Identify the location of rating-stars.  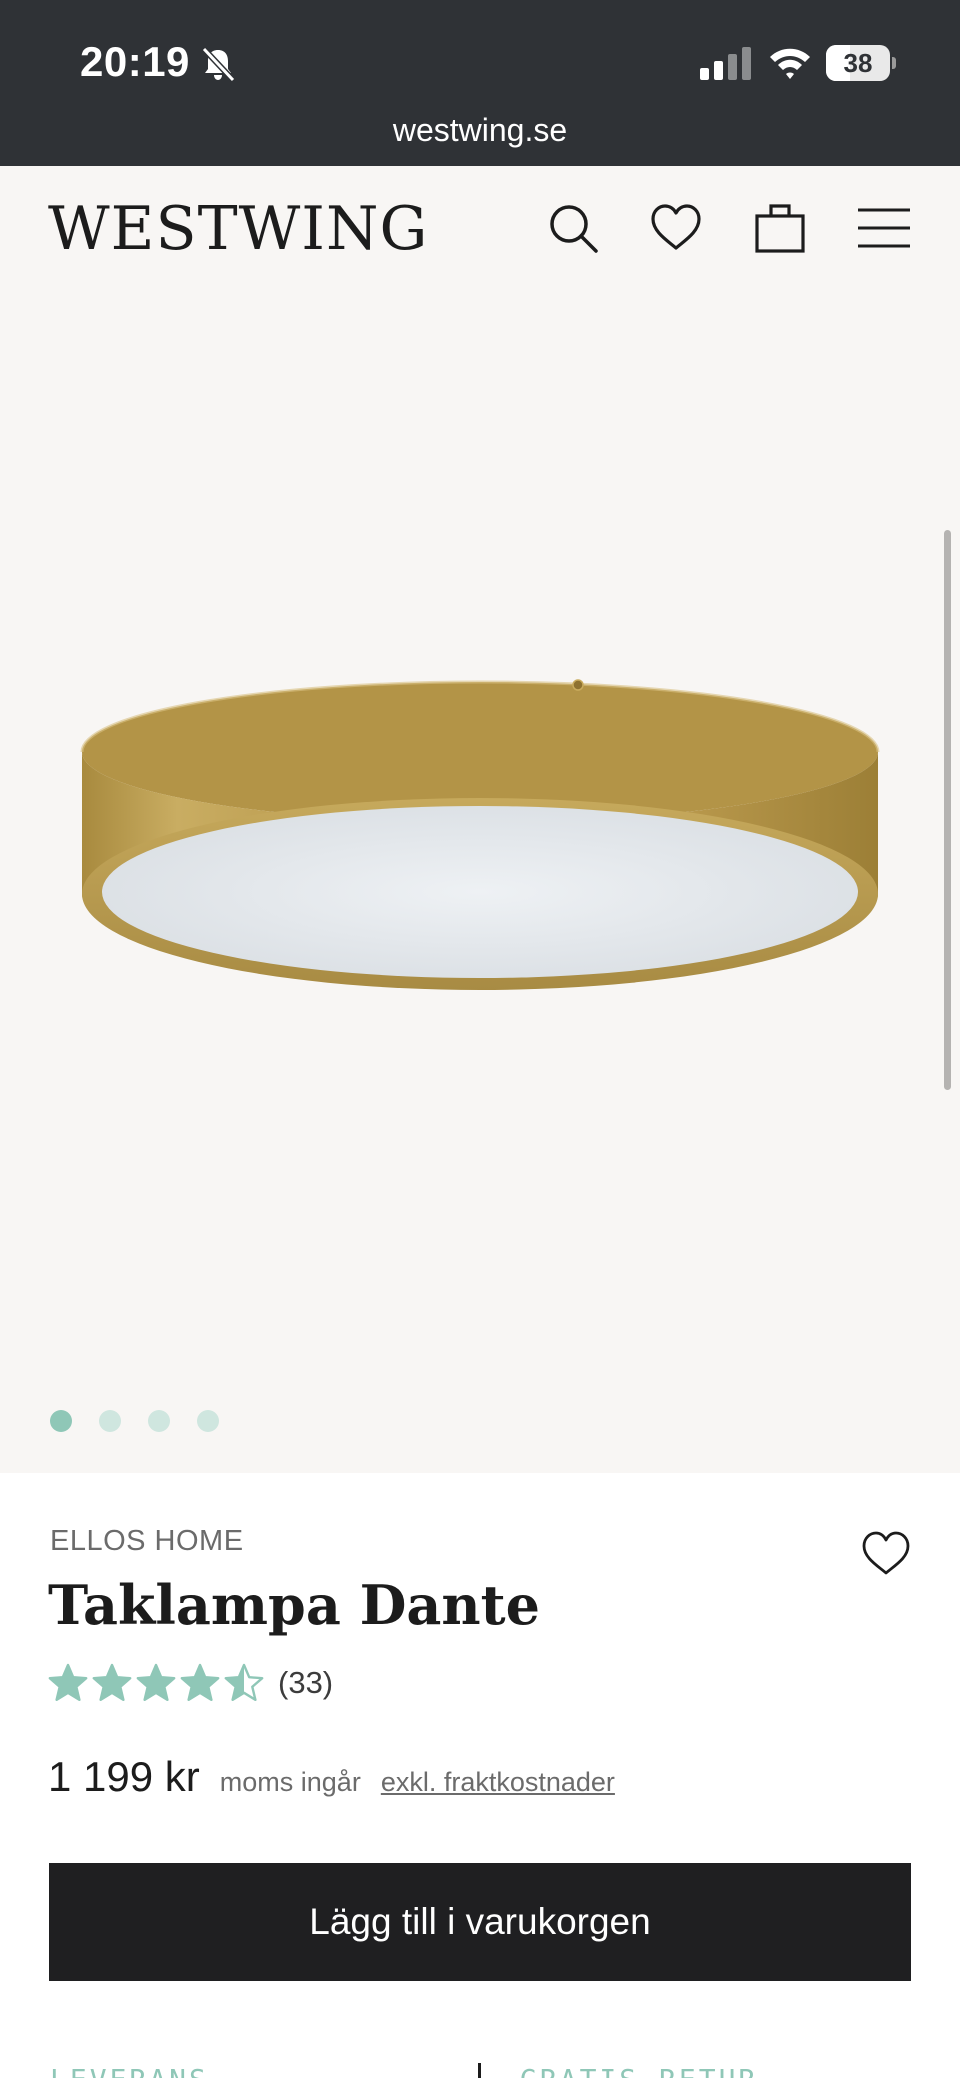
(156, 1683).